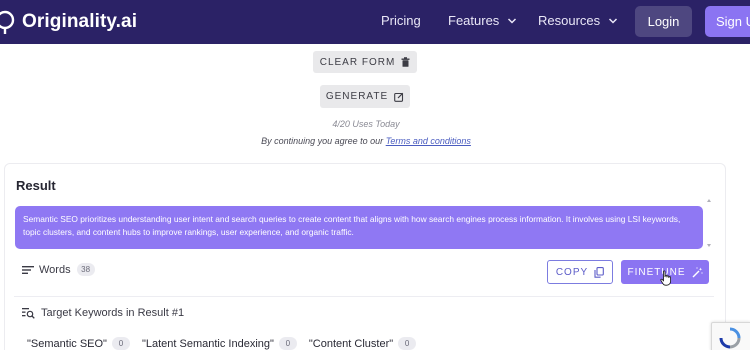  I want to click on nav-link-pricing: Pricing, so click(401, 20).